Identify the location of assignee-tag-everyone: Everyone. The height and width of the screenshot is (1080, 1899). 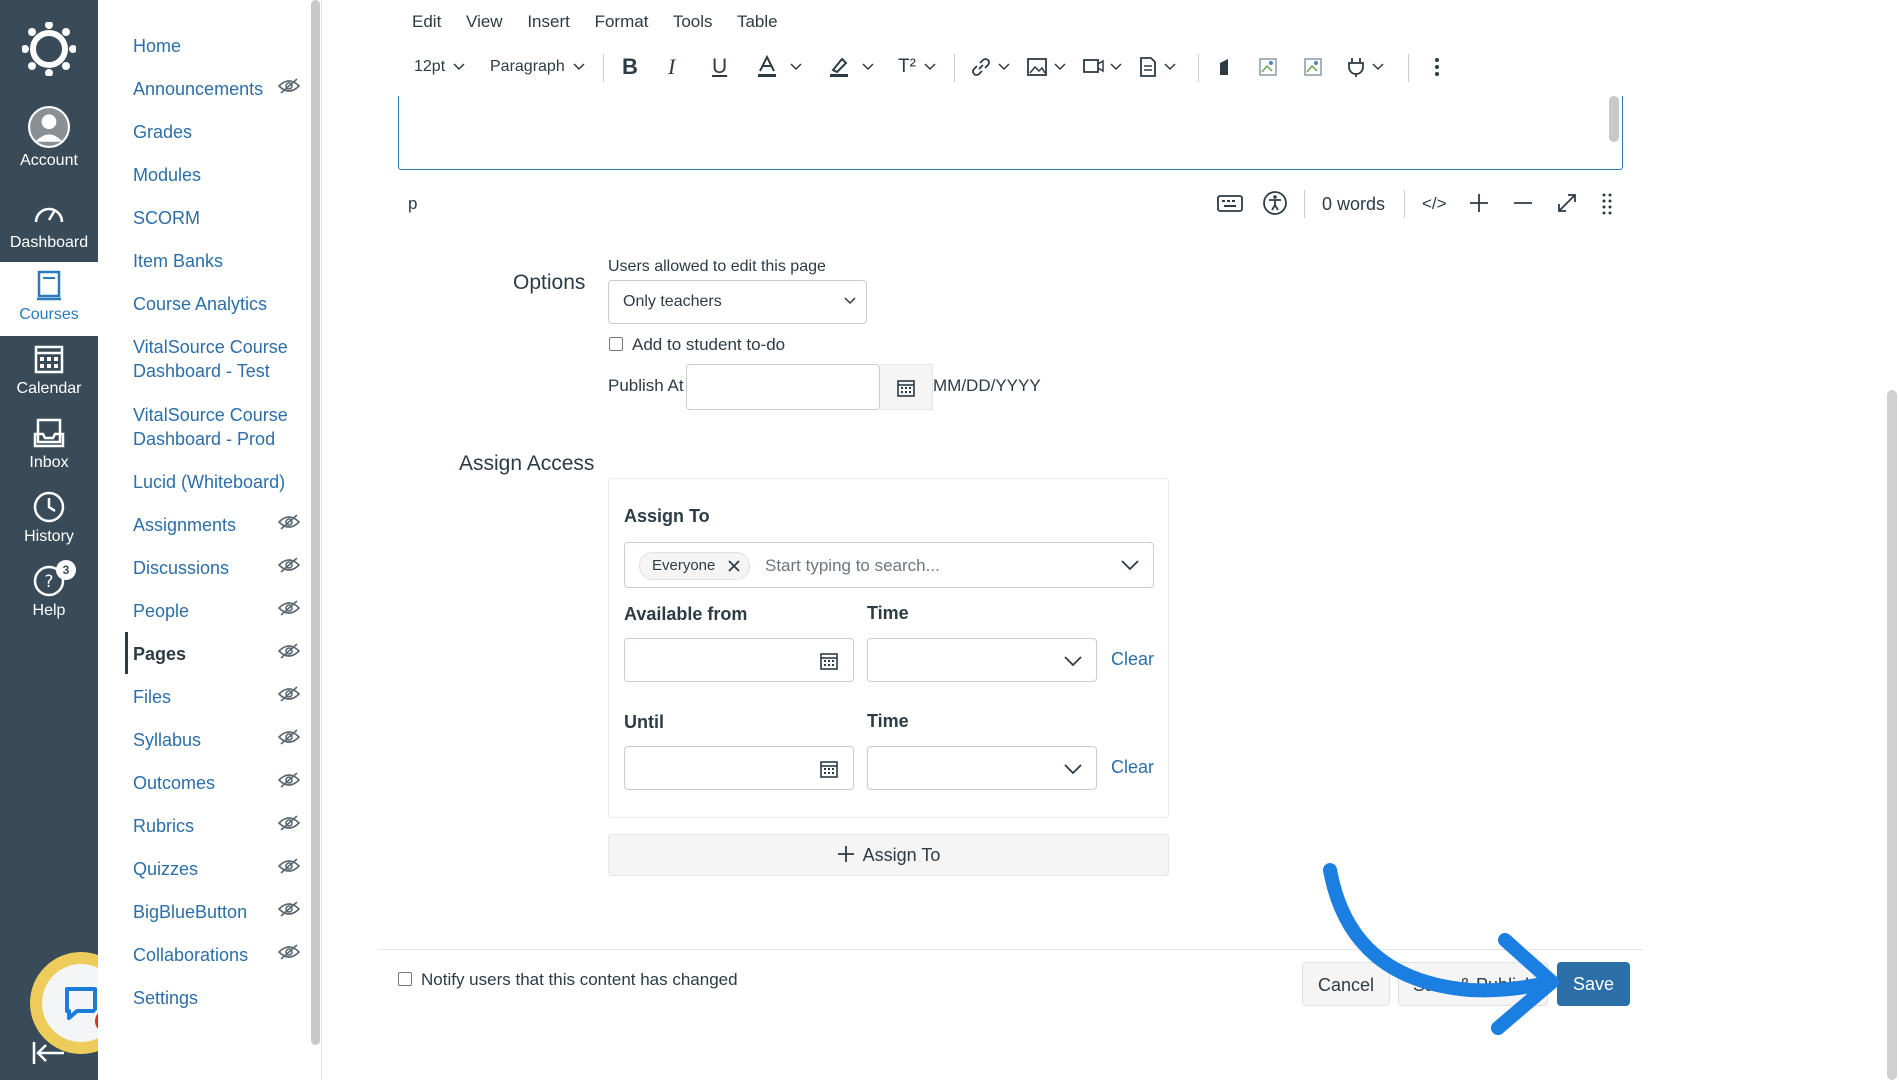
(695, 566).